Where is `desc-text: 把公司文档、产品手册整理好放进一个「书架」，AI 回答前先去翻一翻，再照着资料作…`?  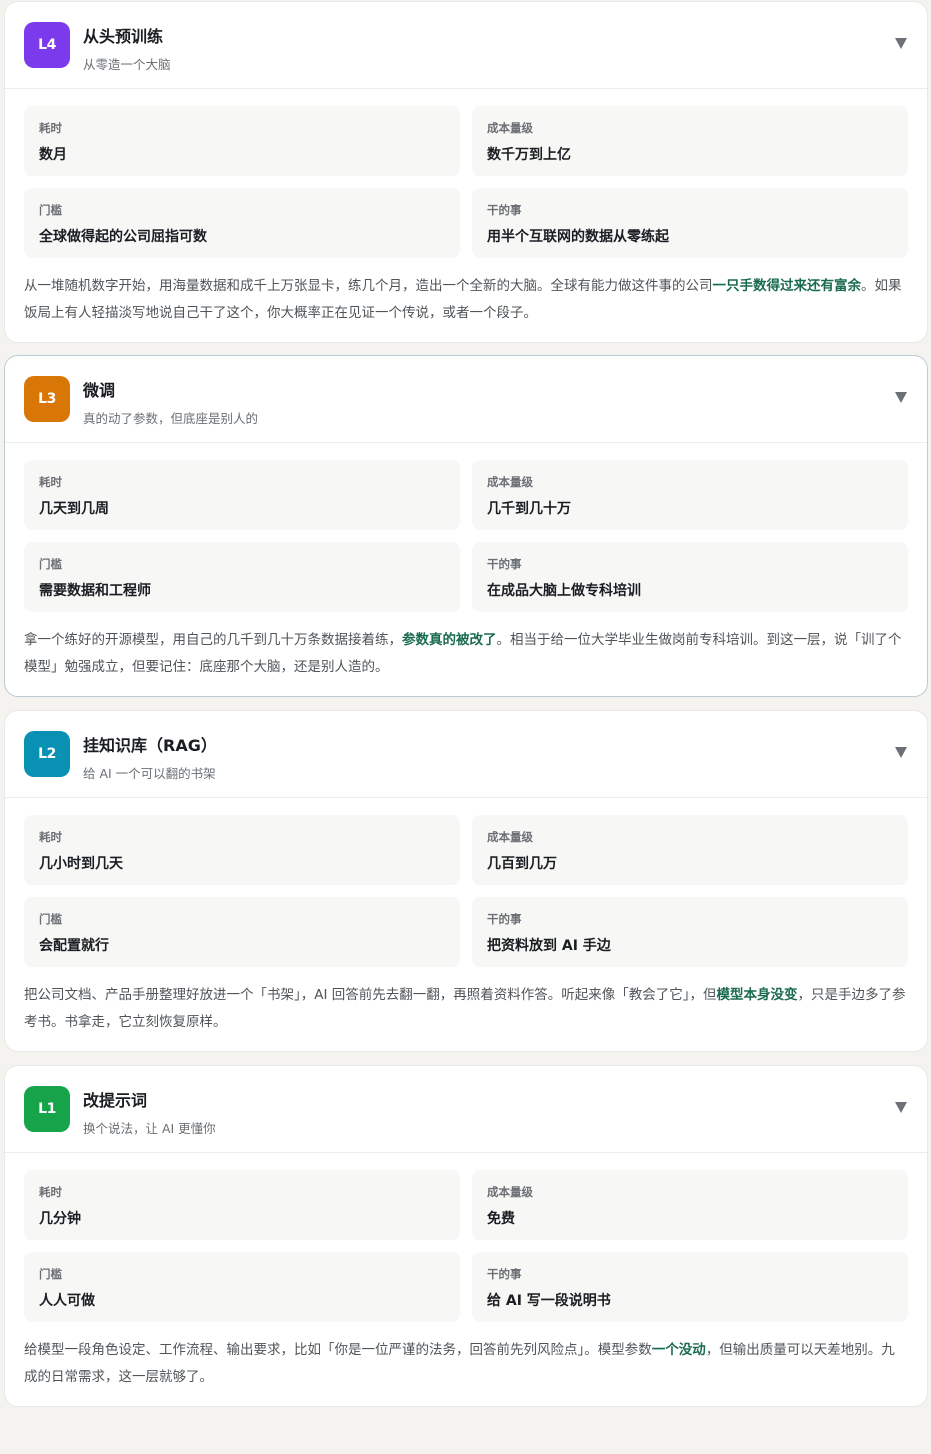 desc-text: 把公司文档、产品手册整理好放进一个「书架」，AI 回答前先去翻一翻，再照着资料作… is located at coordinates (370, 995).